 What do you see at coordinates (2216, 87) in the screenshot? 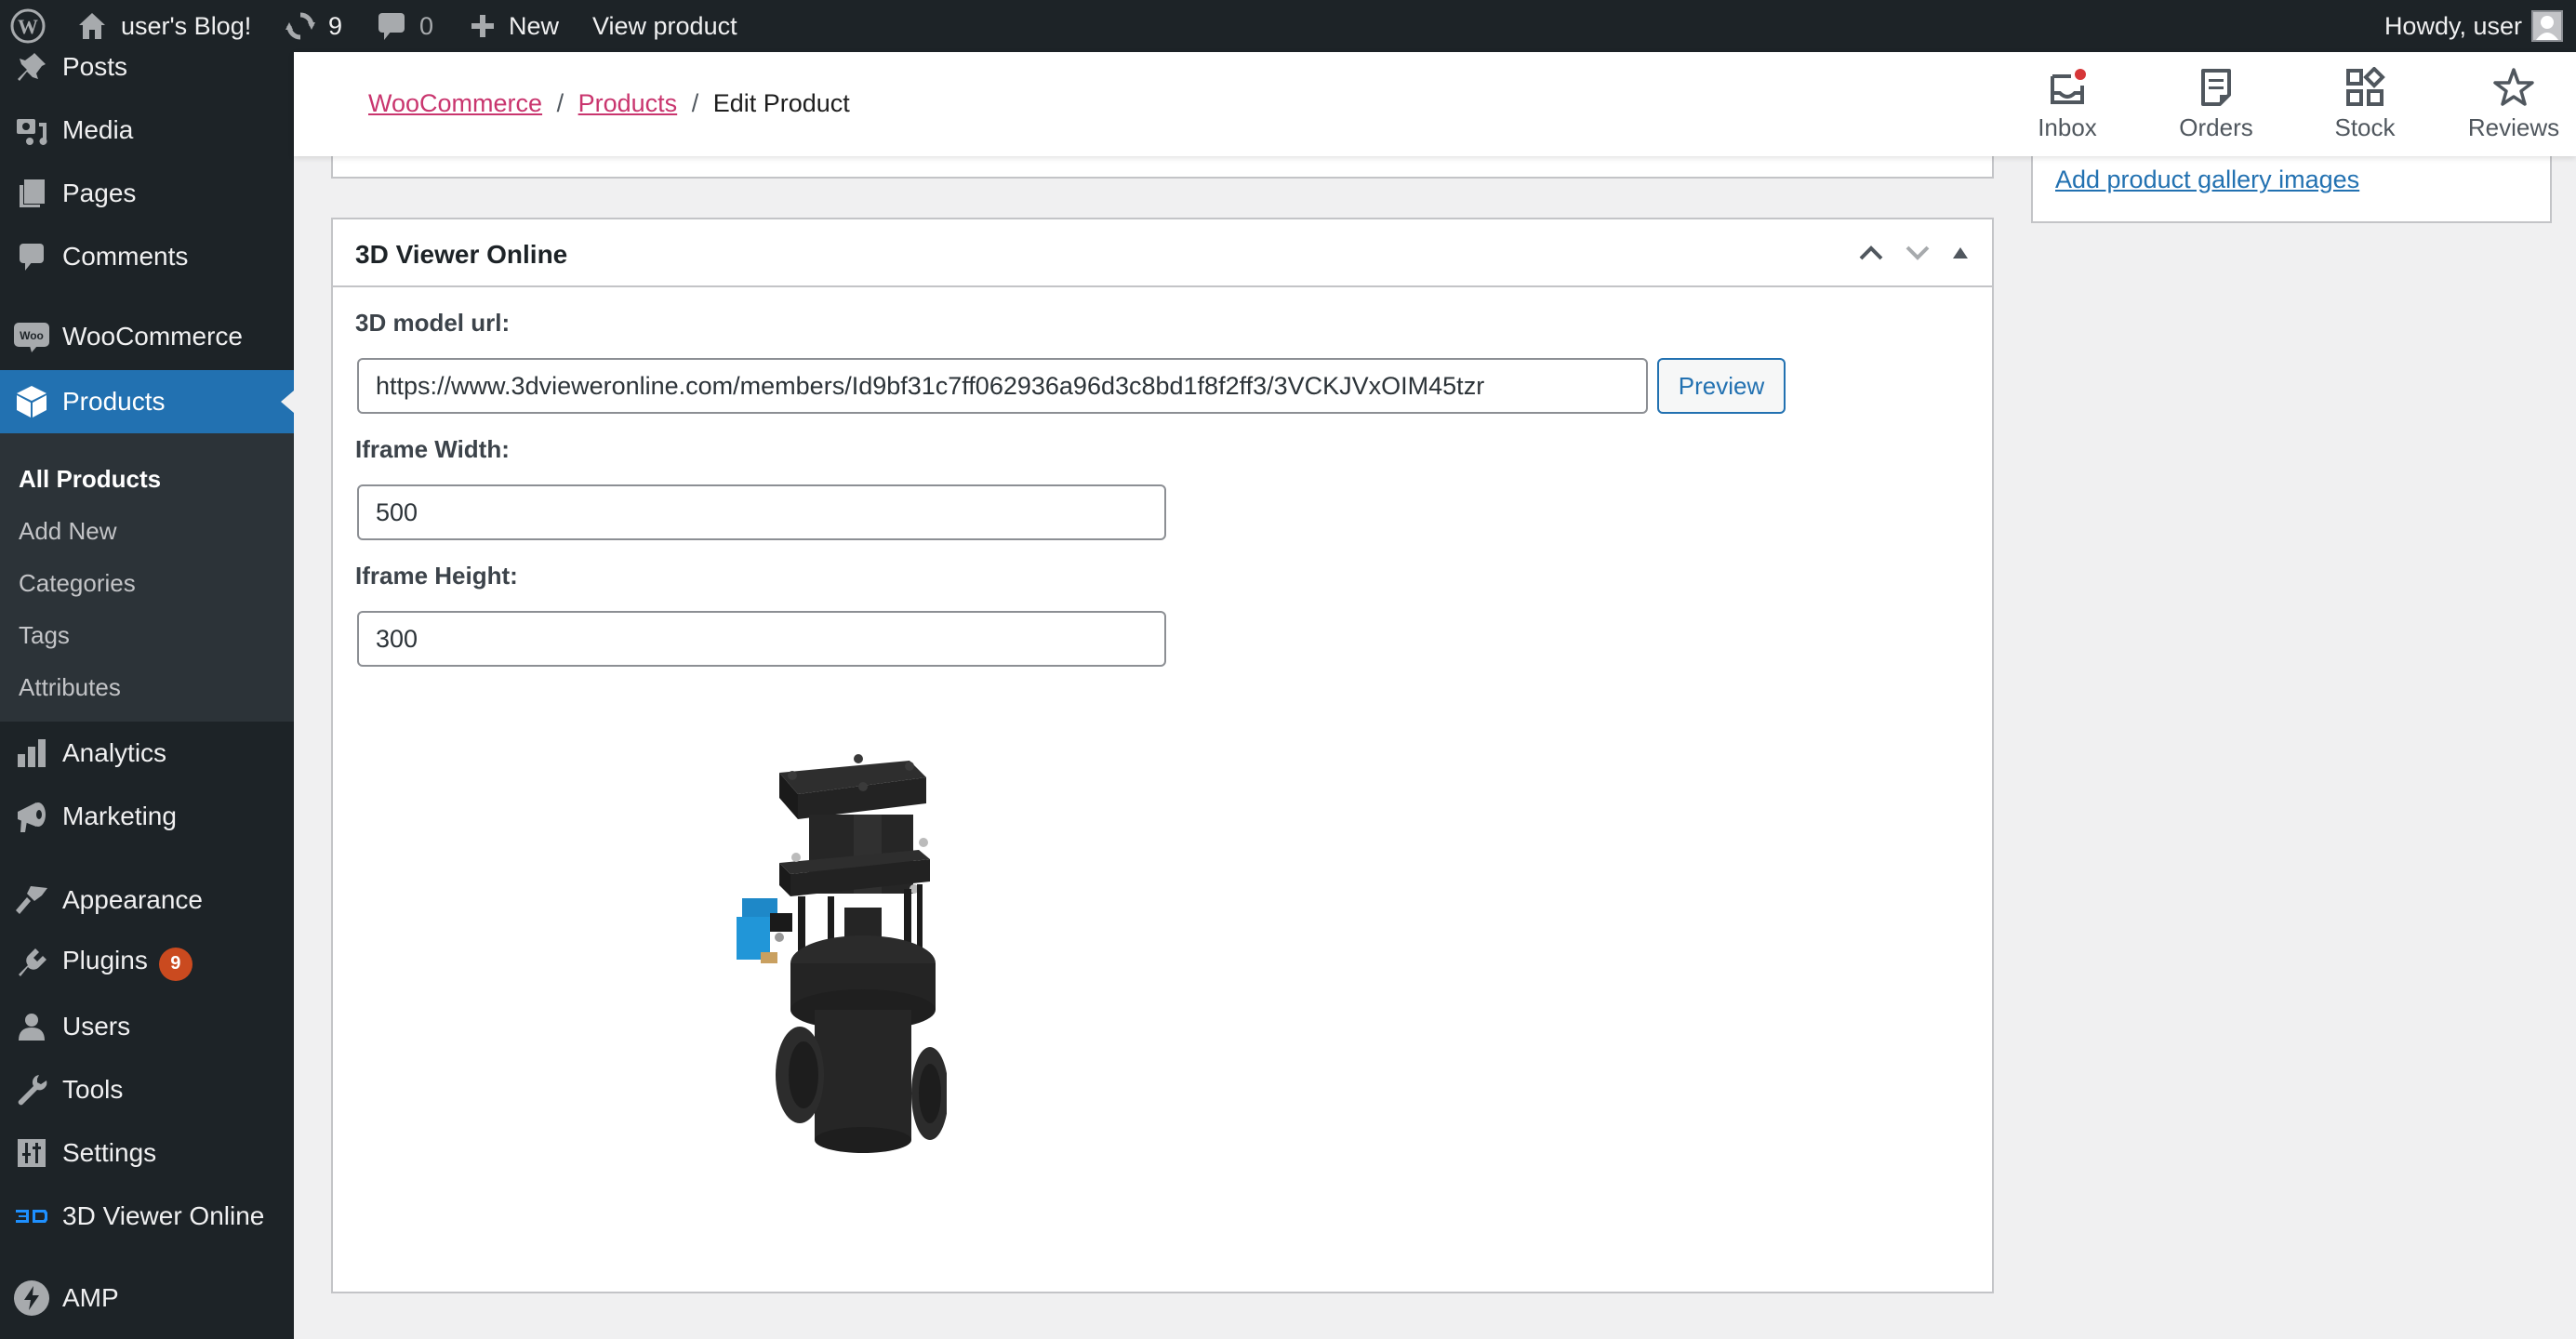
I see `orders-icon` at bounding box center [2216, 87].